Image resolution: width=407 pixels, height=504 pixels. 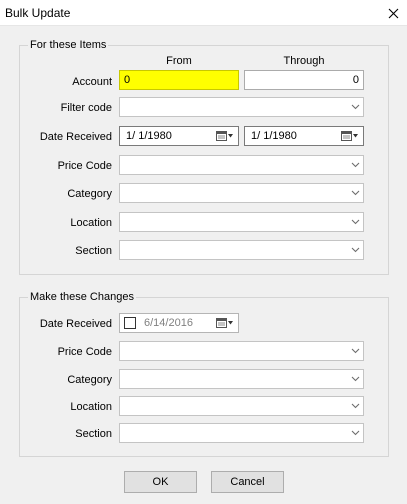 I want to click on filter-code-select, so click(x=241, y=107).